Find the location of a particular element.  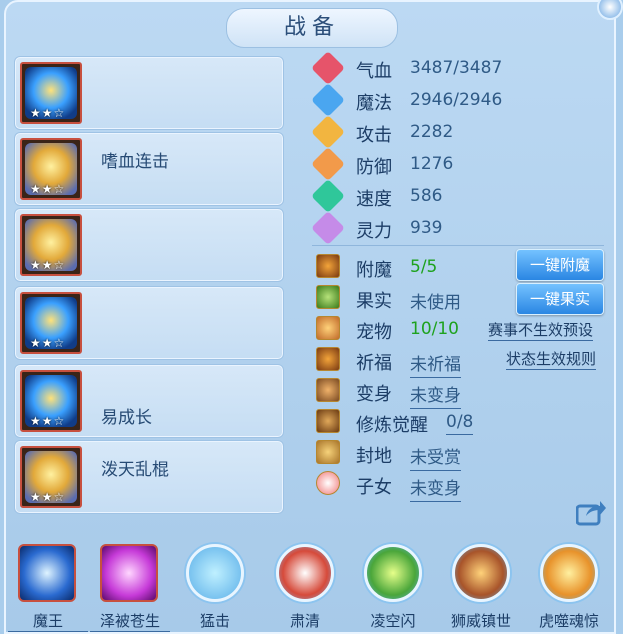

skill-name-1: 魔王 is located at coordinates (48, 621).